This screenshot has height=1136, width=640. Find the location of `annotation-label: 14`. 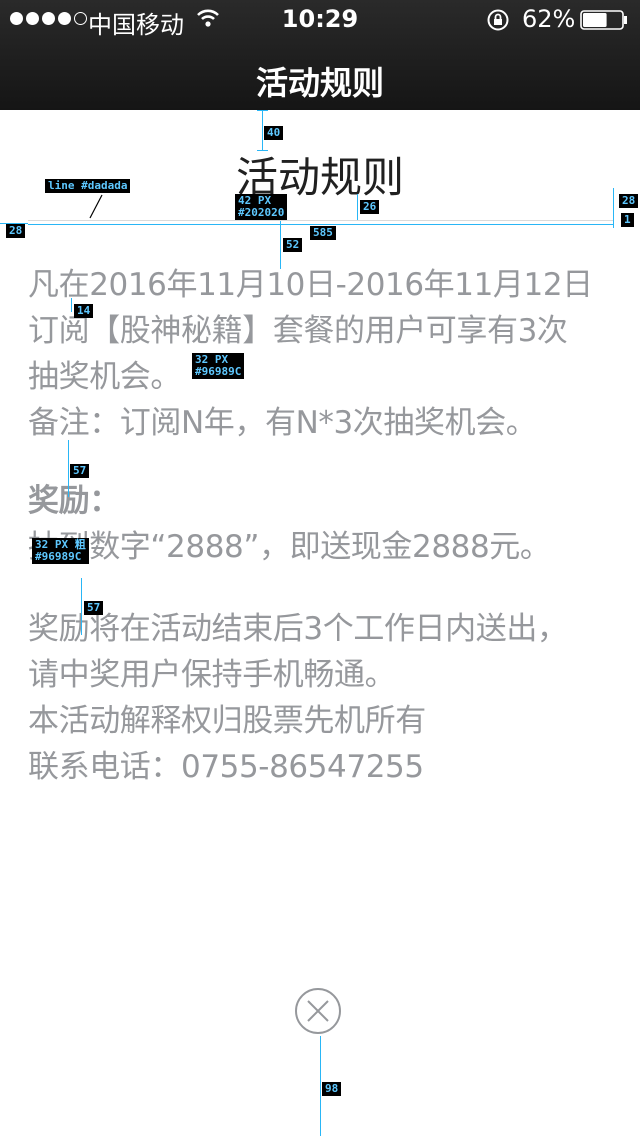

annotation-label: 14 is located at coordinates (84, 311).